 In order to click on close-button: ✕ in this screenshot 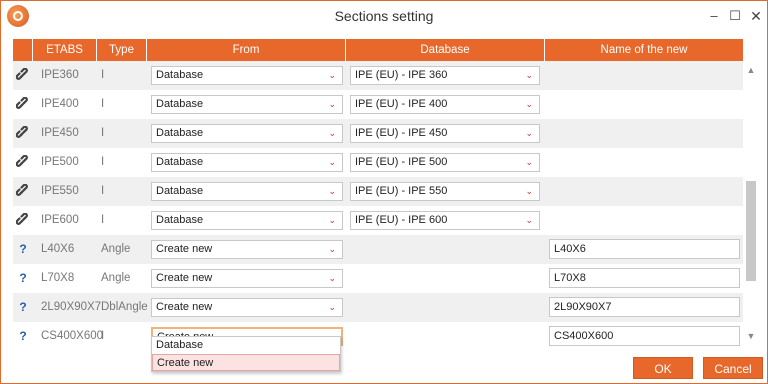, I will do `click(756, 16)`.